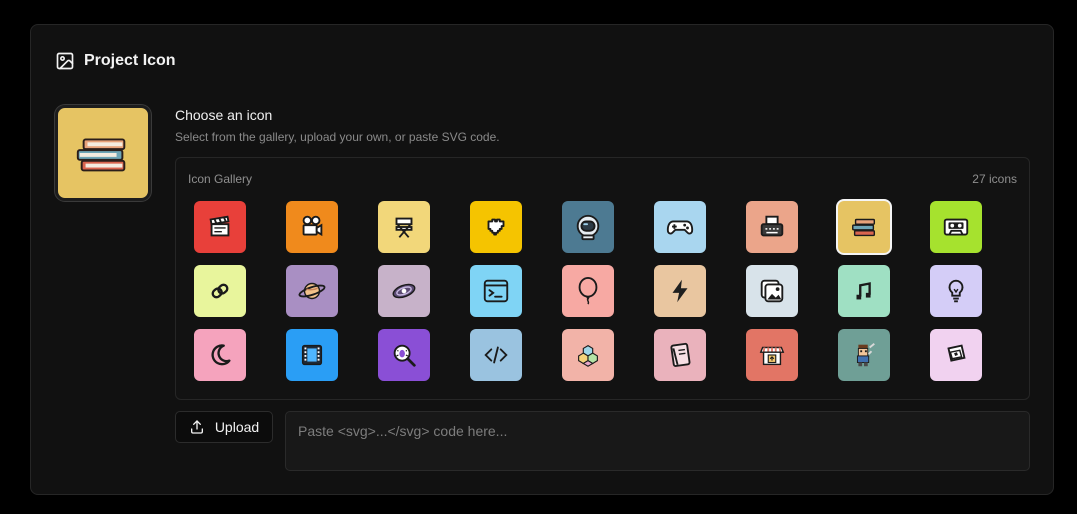  I want to click on code-icon, so click(496, 355).